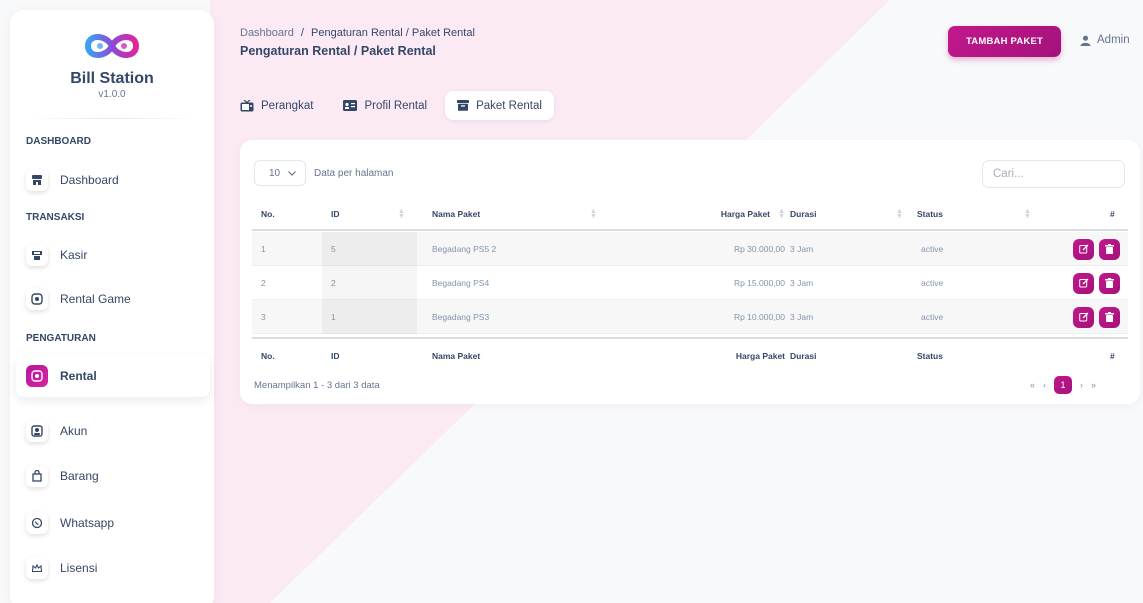 The image size is (1143, 603). I want to click on brand: Bill Station v1.0.0, so click(112, 64).